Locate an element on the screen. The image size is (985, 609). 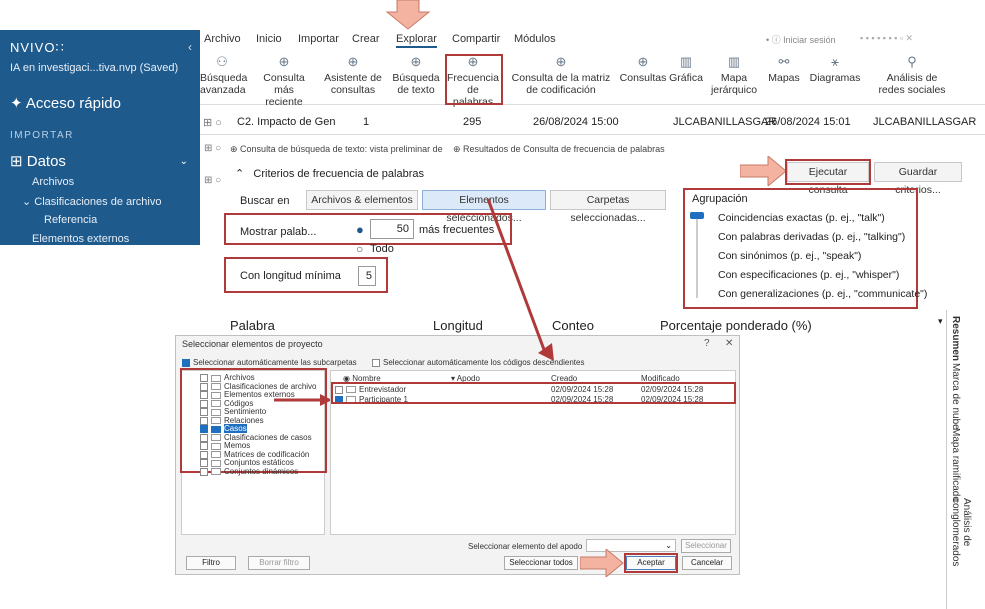
radio-top-n: ● is located at coordinates (360, 229).